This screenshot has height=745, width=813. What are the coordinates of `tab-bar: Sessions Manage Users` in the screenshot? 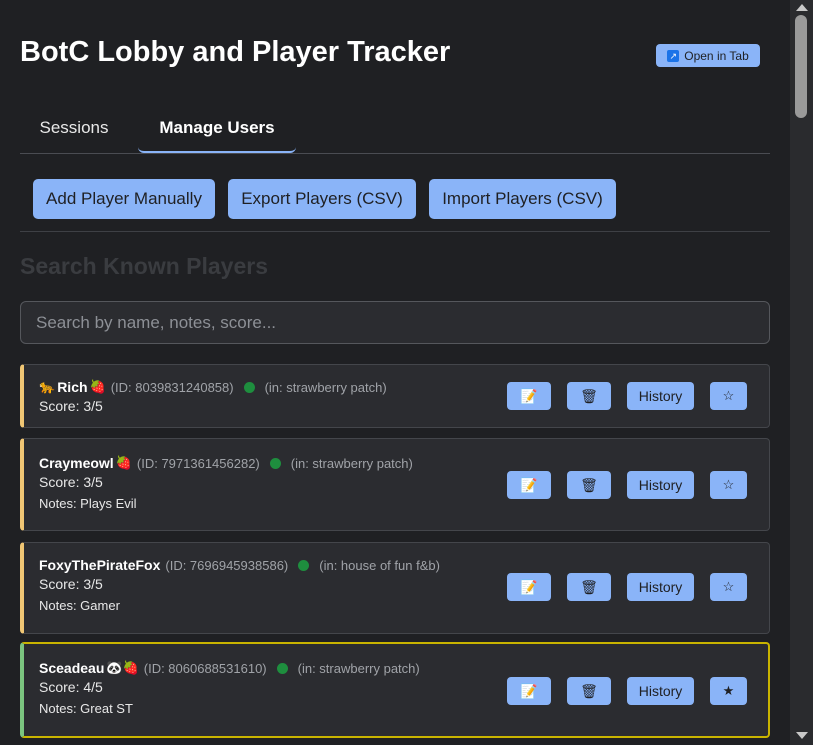 It's located at (395, 130).